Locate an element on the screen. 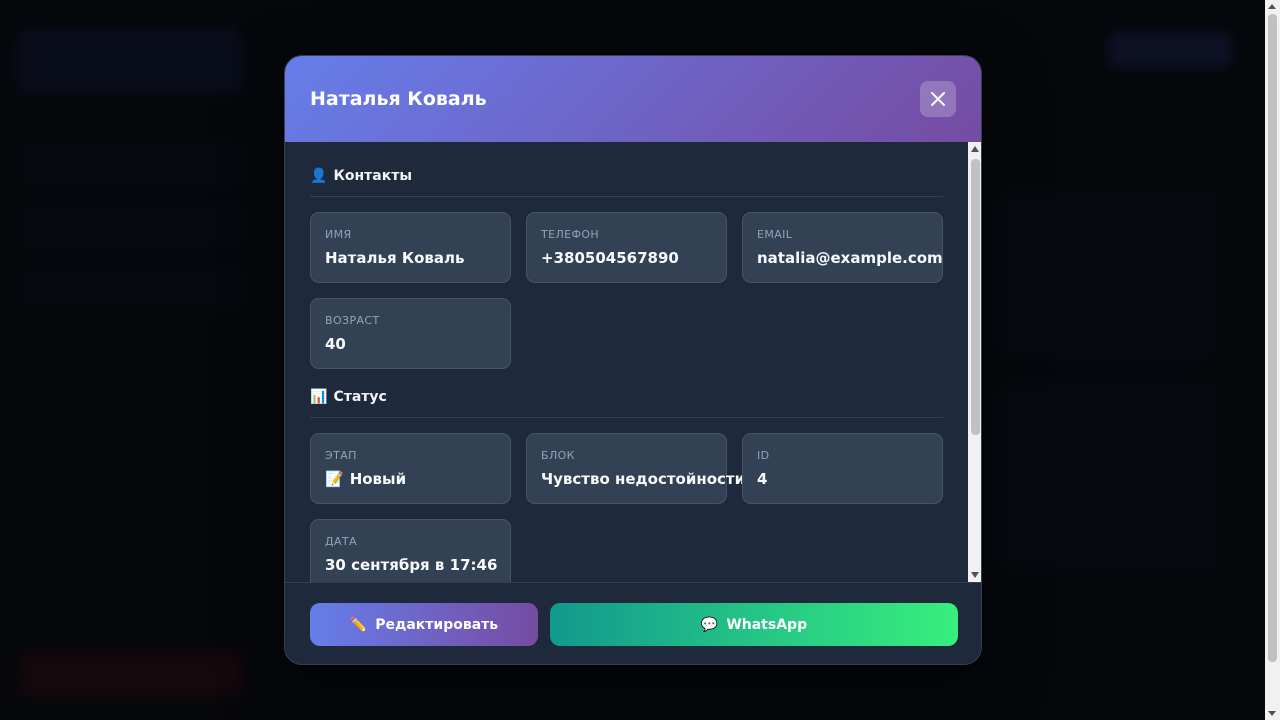 Image resolution: width=1280 pixels, height=720 pixels. field-label: Телефон is located at coordinates (570, 234).